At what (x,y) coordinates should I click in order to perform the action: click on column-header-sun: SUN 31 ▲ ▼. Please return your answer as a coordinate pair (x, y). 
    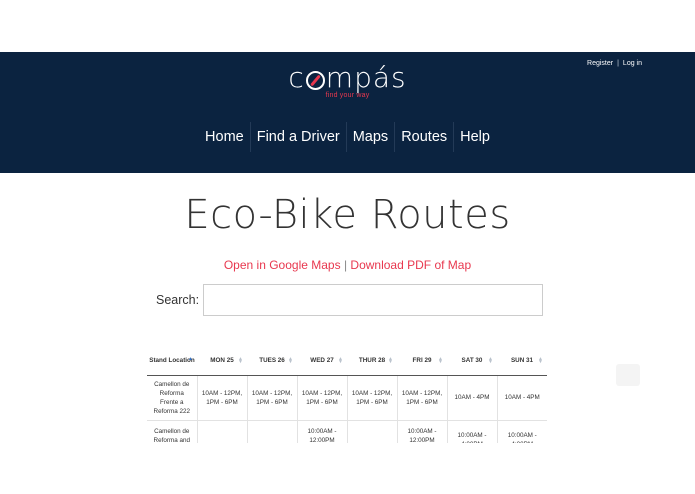
    Looking at the image, I should click on (522, 361).